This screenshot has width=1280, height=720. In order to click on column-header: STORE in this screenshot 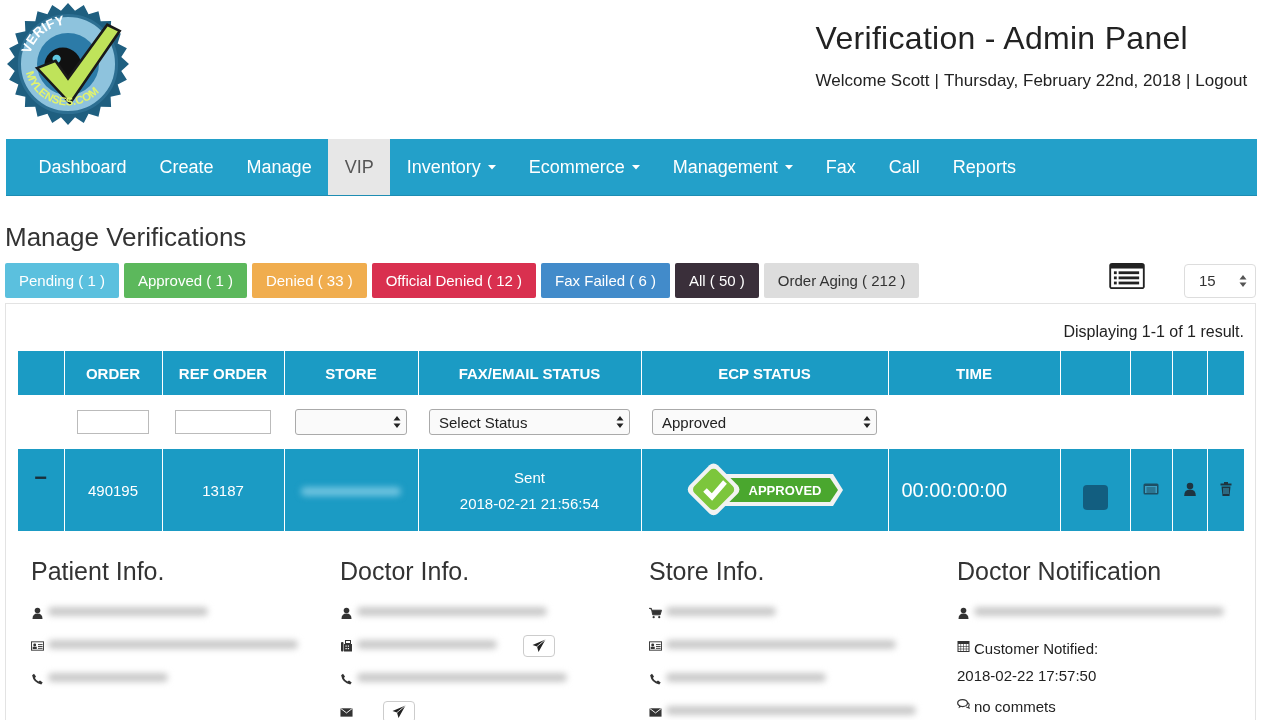, I will do `click(351, 373)`.